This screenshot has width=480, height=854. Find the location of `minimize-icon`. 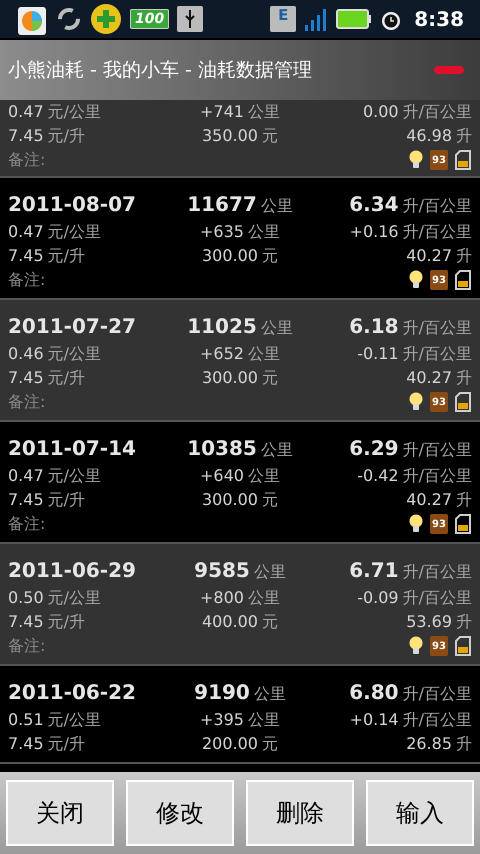

minimize-icon is located at coordinates (449, 70).